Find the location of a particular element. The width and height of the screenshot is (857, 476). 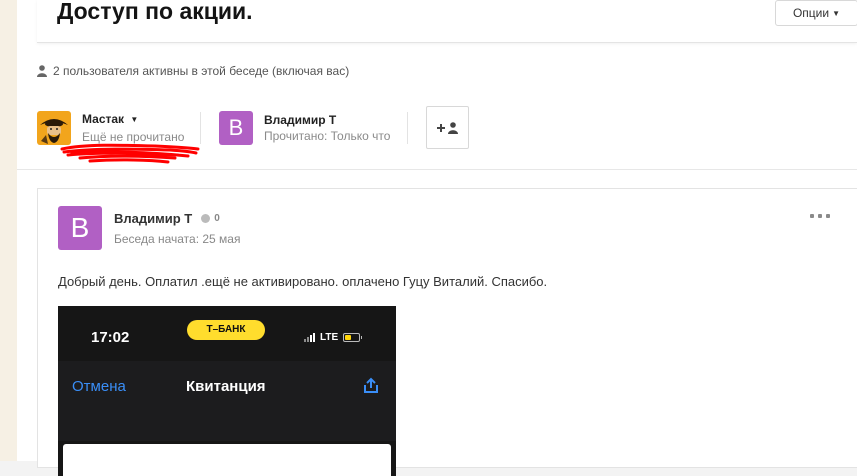

add-user-icon is located at coordinates (447, 127).